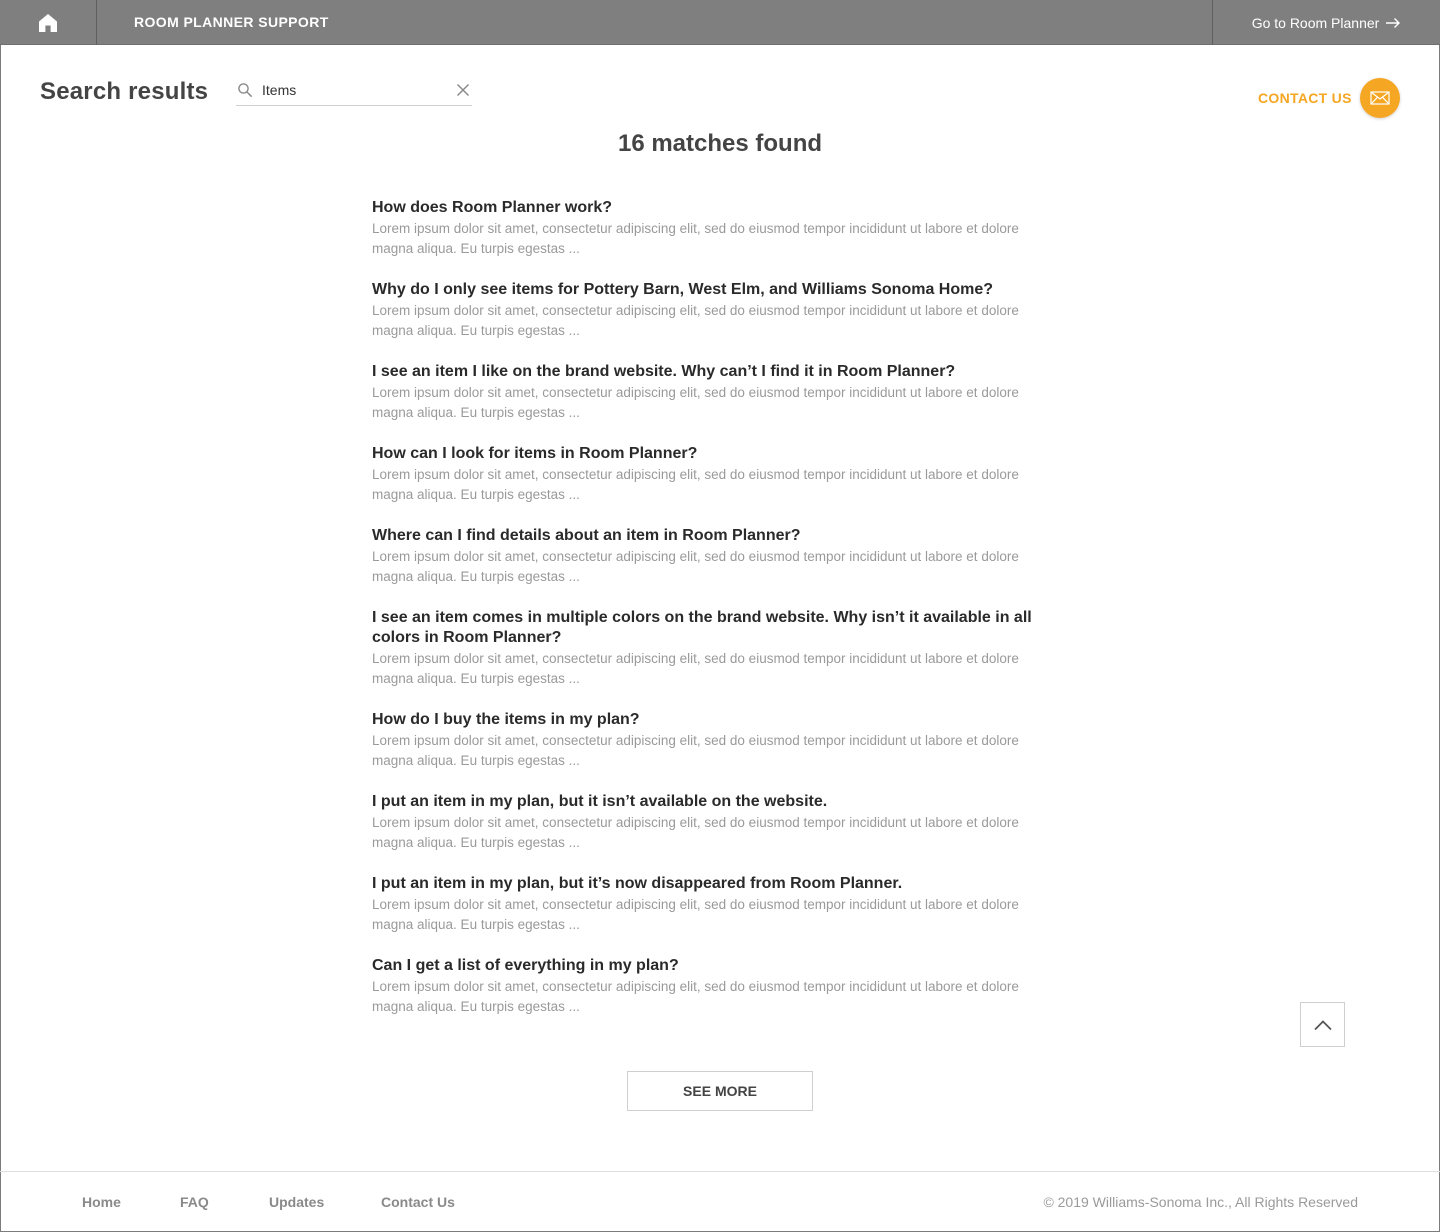 This screenshot has height=1232, width=1440. I want to click on footer-link-updates: Updates, so click(296, 1202).